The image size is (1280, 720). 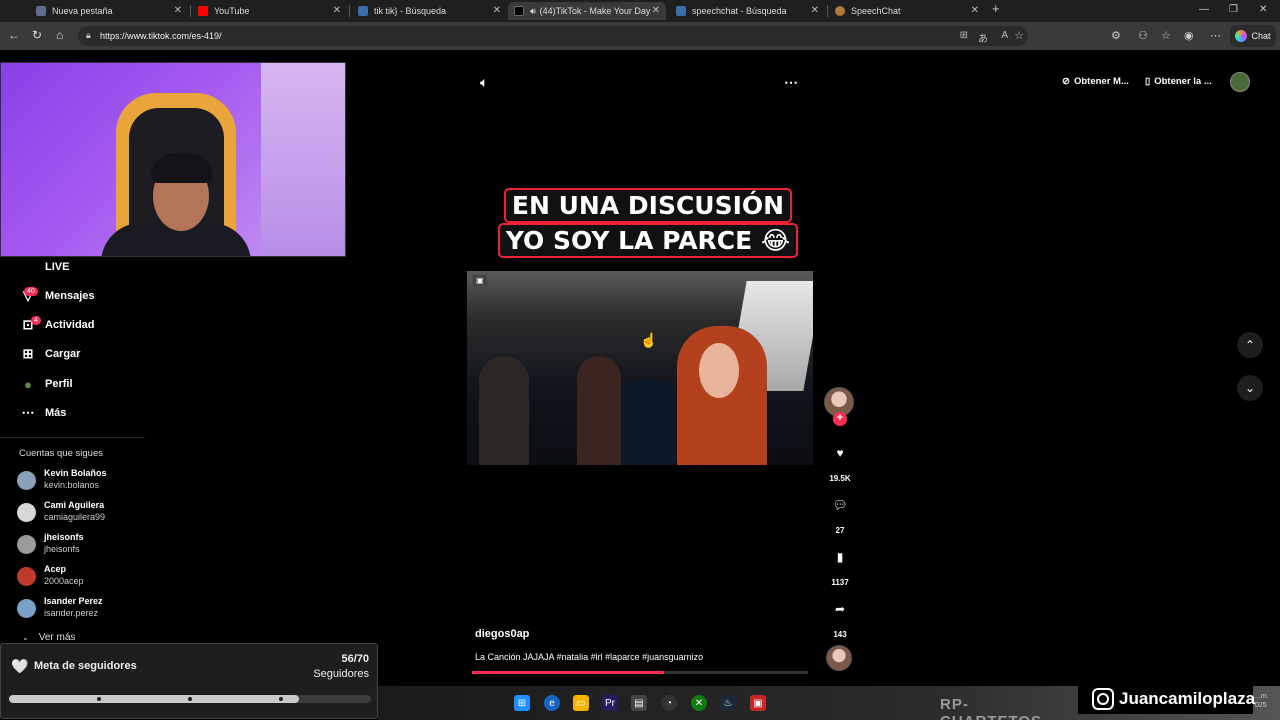 What do you see at coordinates (1240, 82) in the screenshot?
I see `user-avatar` at bounding box center [1240, 82].